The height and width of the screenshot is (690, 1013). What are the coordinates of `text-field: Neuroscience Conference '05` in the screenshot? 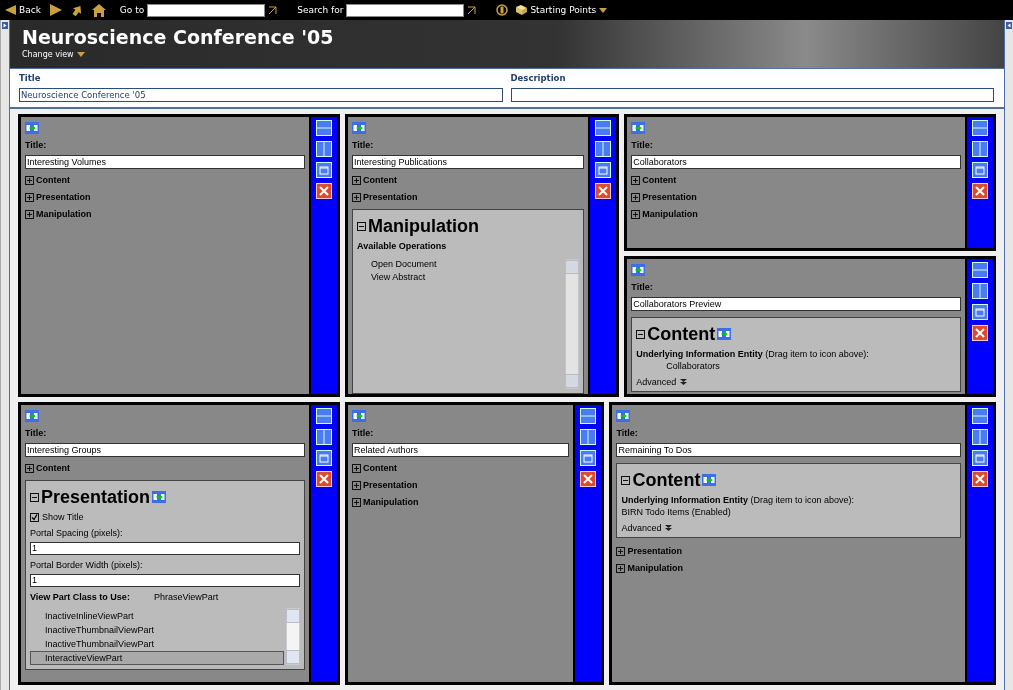 It's located at (261, 95).